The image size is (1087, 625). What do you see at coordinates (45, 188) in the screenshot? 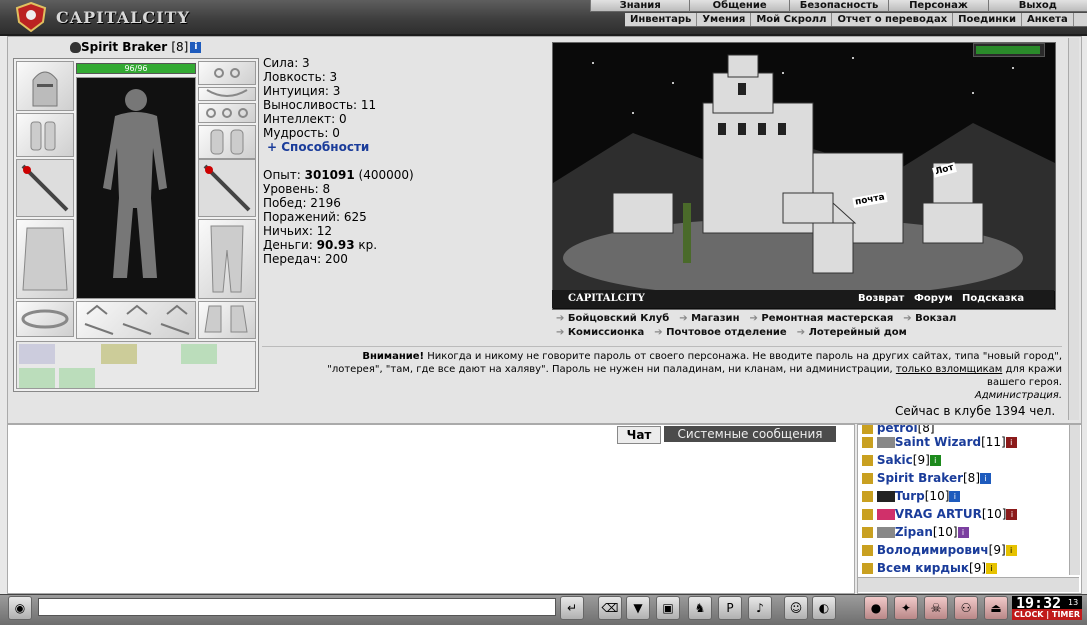
I see `weapon-left-slot` at bounding box center [45, 188].